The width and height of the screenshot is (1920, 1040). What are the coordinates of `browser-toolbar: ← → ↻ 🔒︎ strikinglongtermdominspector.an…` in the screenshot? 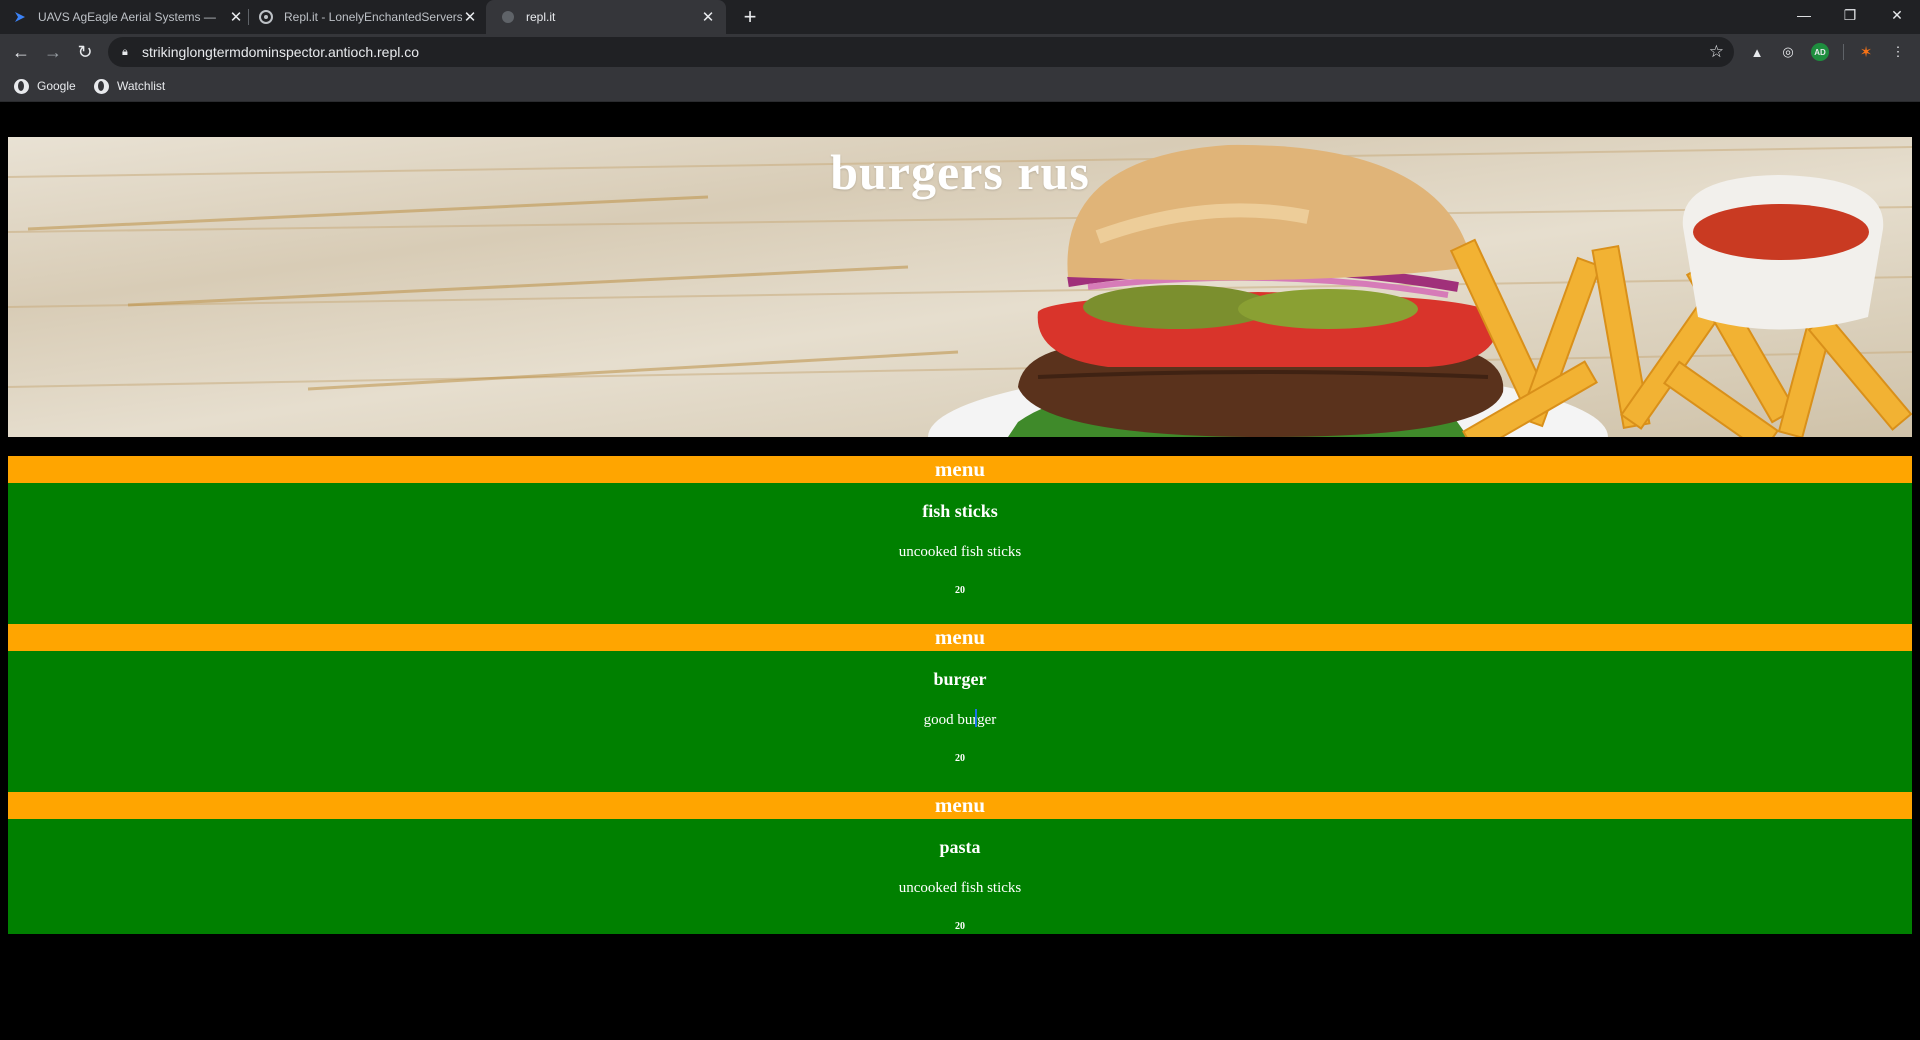 It's located at (960, 52).